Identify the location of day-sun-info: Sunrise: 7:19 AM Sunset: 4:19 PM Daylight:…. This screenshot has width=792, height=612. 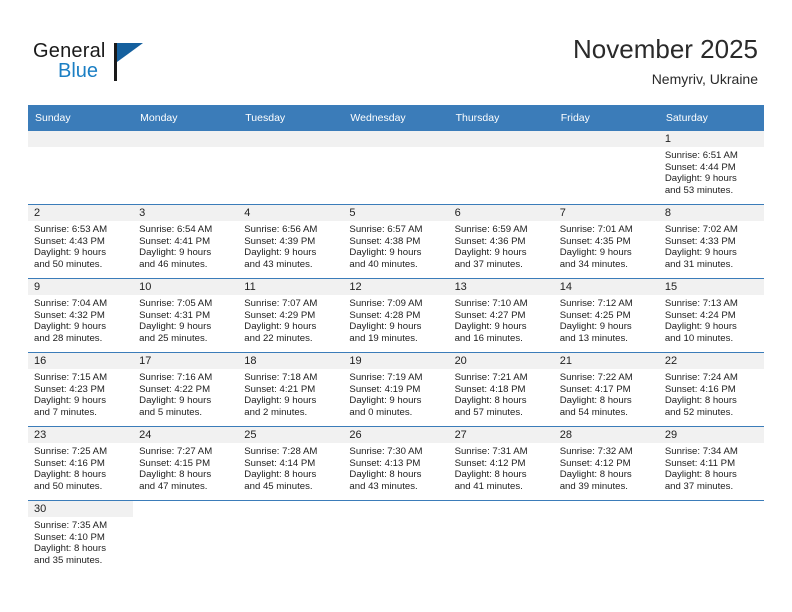
(395, 393).